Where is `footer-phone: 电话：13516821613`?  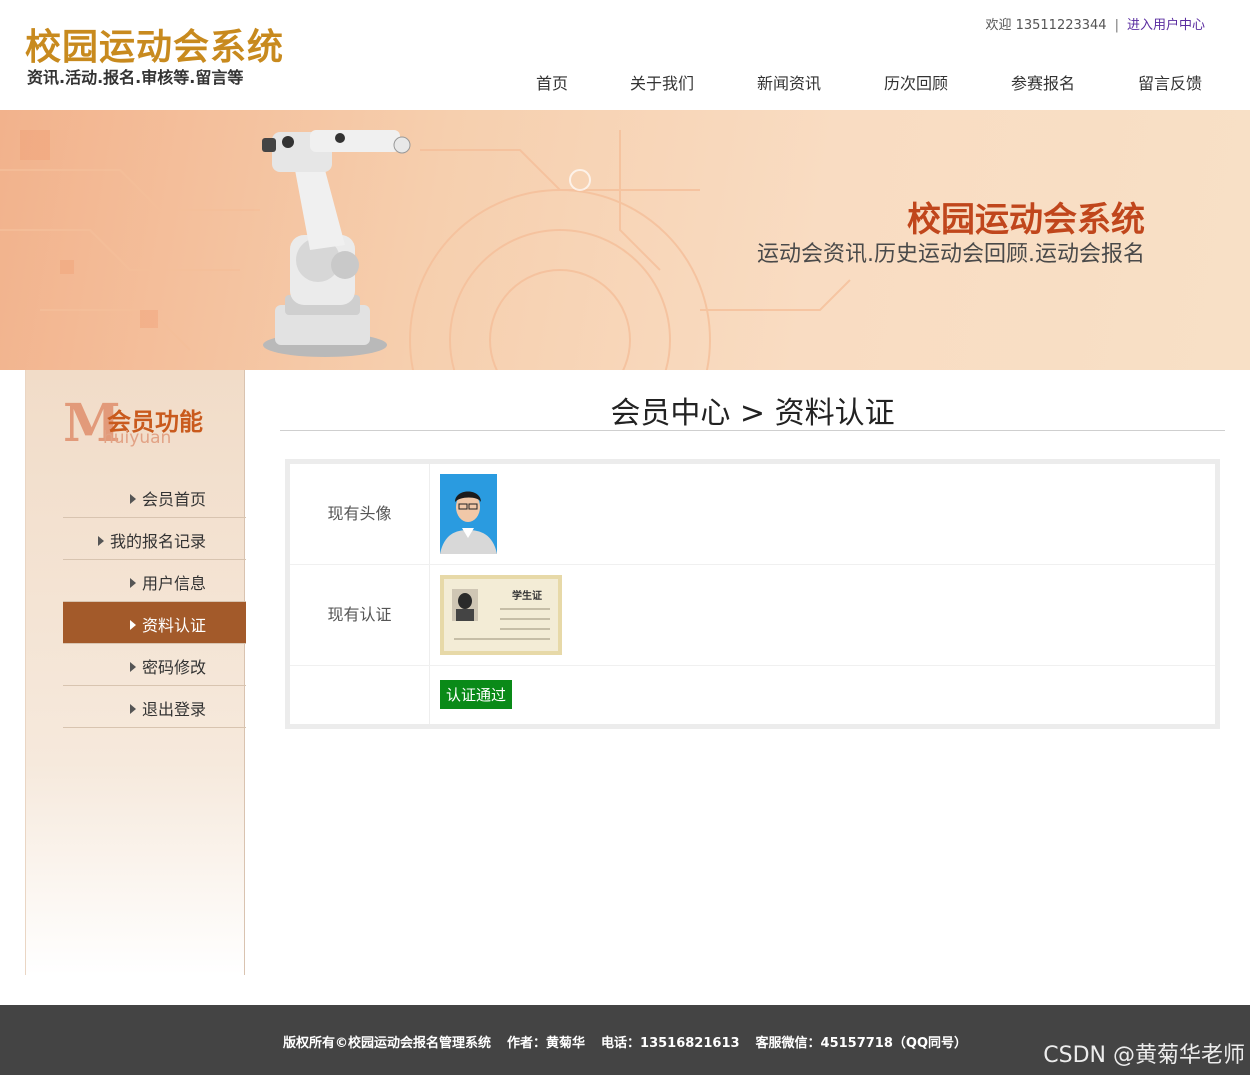
footer-phone: 电话：13516821613 is located at coordinates (670, 1043).